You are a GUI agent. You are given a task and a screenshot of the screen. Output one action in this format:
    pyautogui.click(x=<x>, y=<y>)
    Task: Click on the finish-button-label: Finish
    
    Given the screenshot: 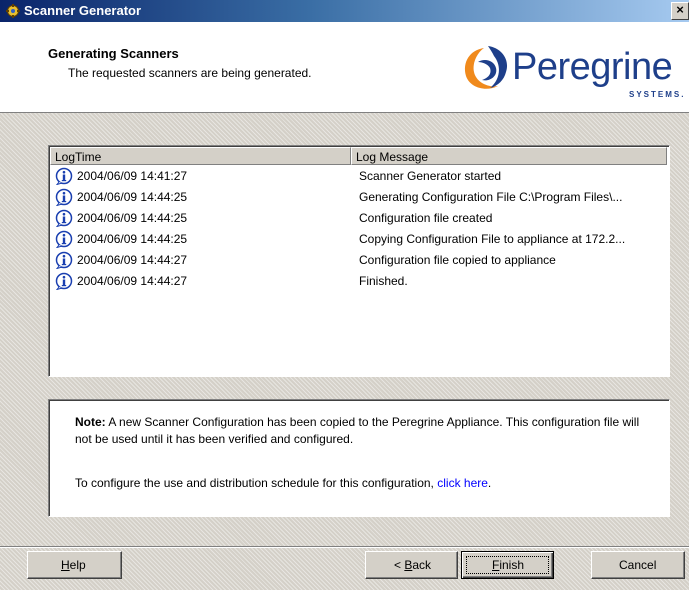 What is the action you would take?
    pyautogui.click(x=508, y=565)
    